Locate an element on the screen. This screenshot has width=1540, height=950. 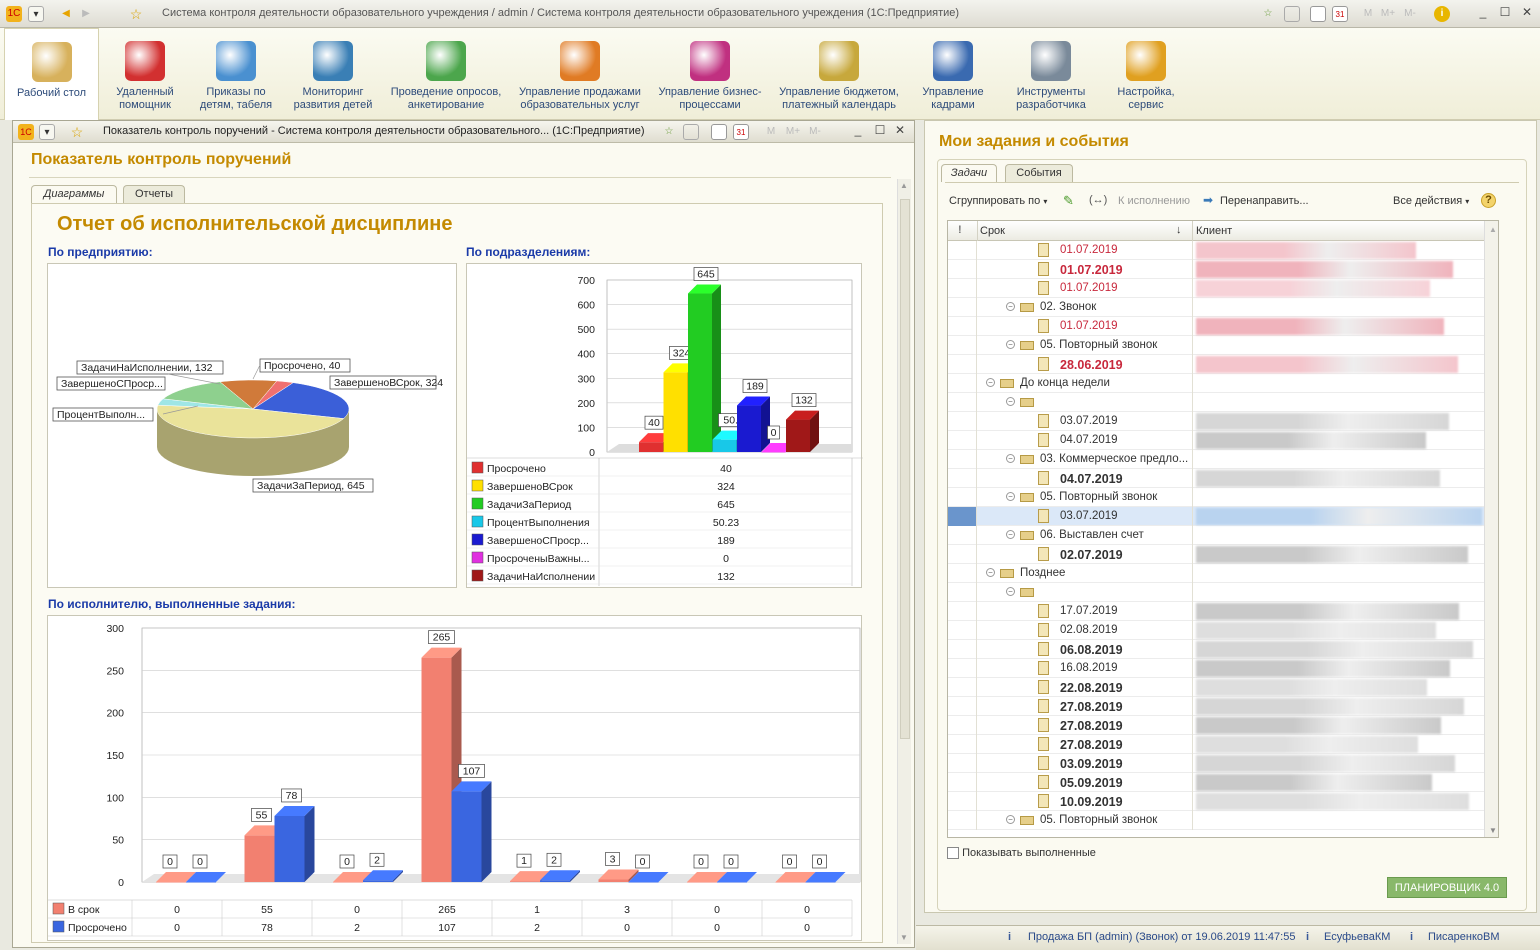
importance-icon: ! is located at coordinates (960, 230).